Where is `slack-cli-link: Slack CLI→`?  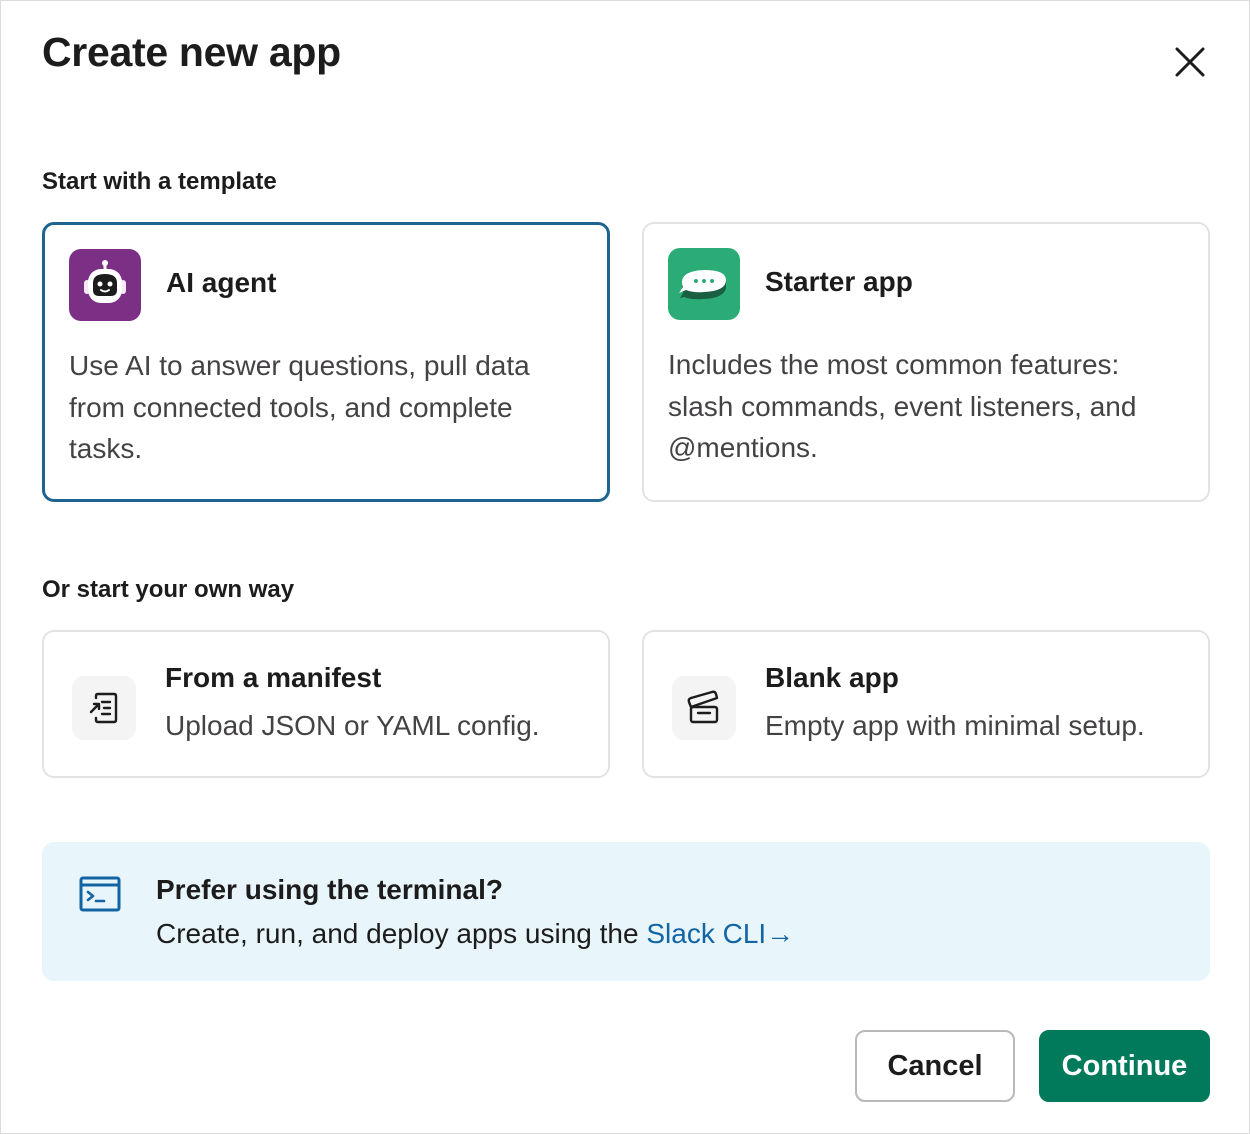
slack-cli-link: Slack CLI→ is located at coordinates (720, 933).